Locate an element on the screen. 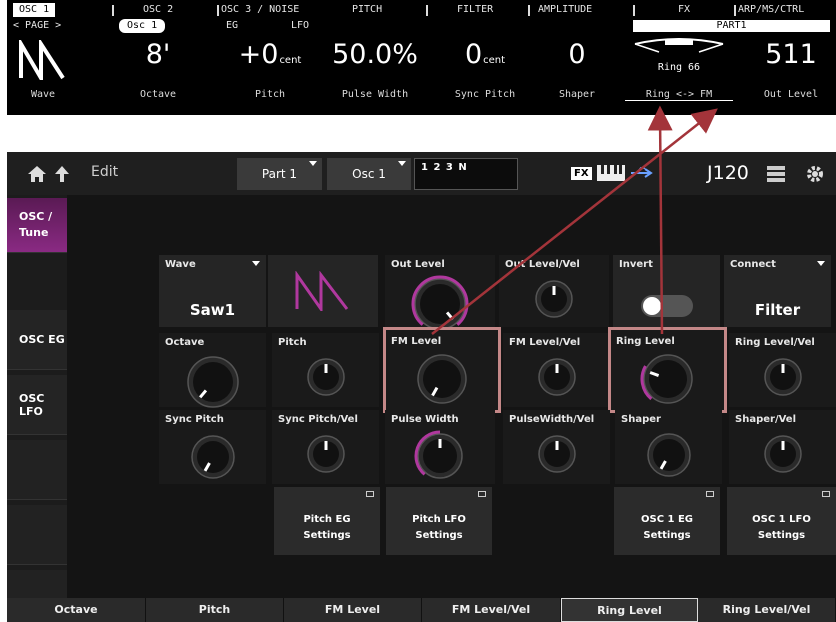 The height and width of the screenshot is (622, 836). back-up-icon is located at coordinates (62, 174).